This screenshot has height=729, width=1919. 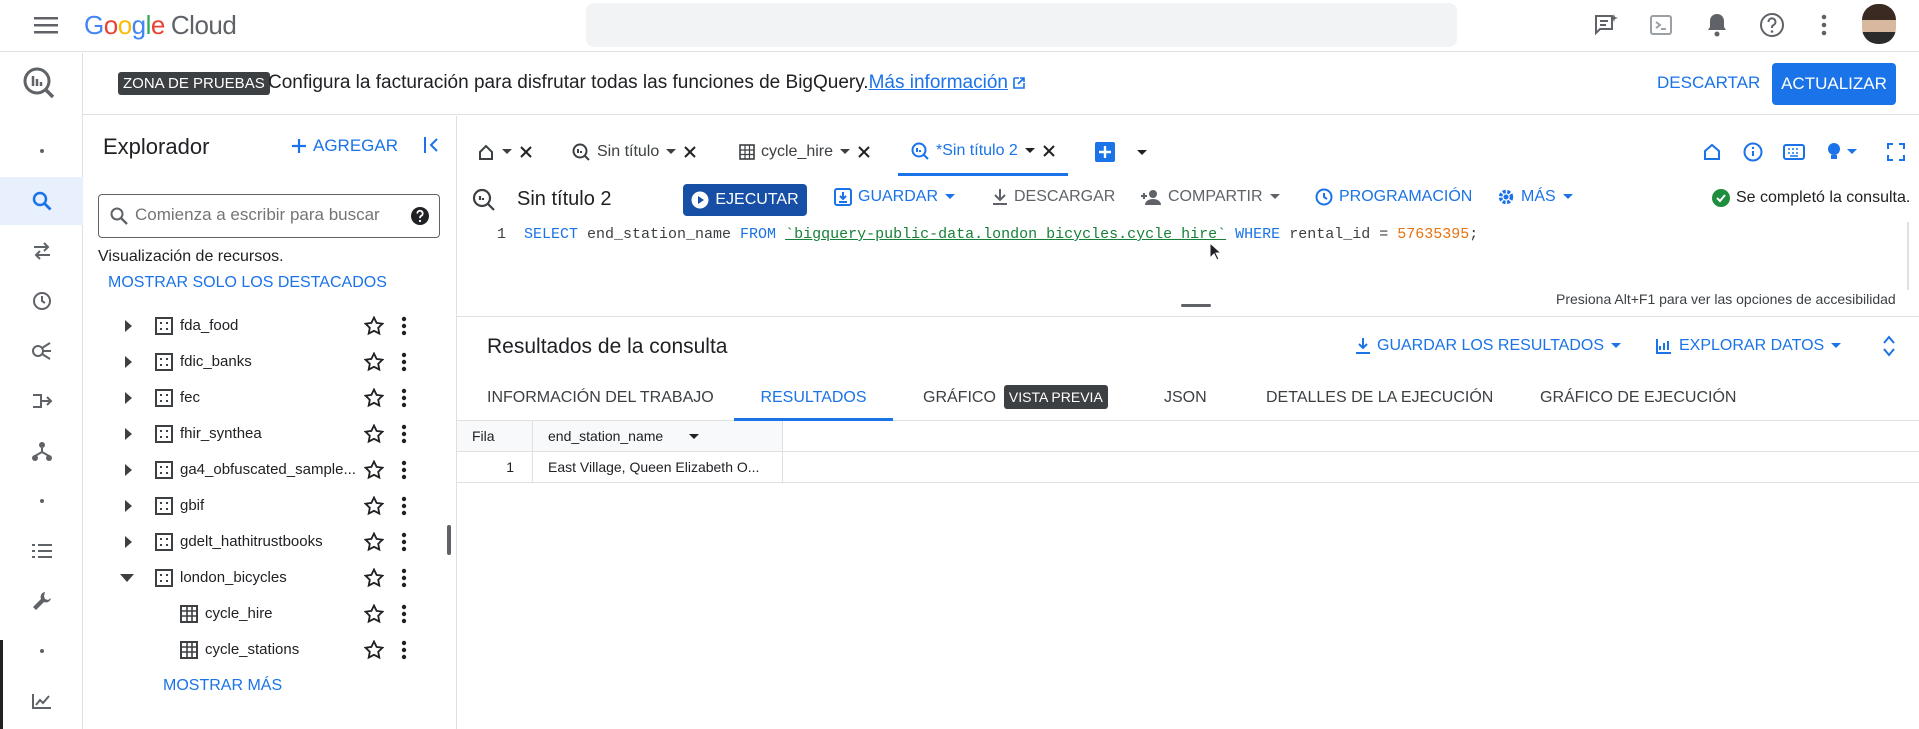 What do you see at coordinates (1889, 346) in the screenshot?
I see `expand-icon` at bounding box center [1889, 346].